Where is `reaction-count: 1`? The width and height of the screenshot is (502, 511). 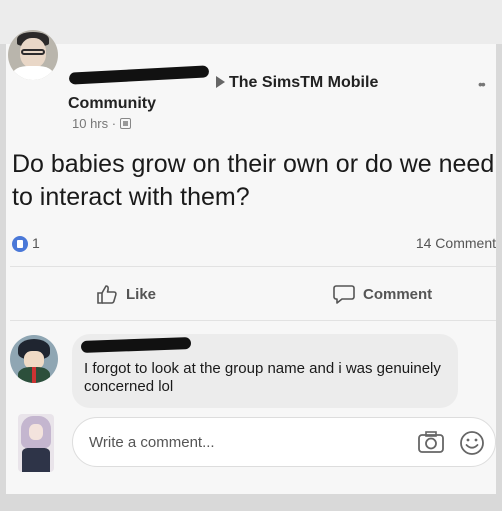
reaction-count: 1 is located at coordinates (36, 243).